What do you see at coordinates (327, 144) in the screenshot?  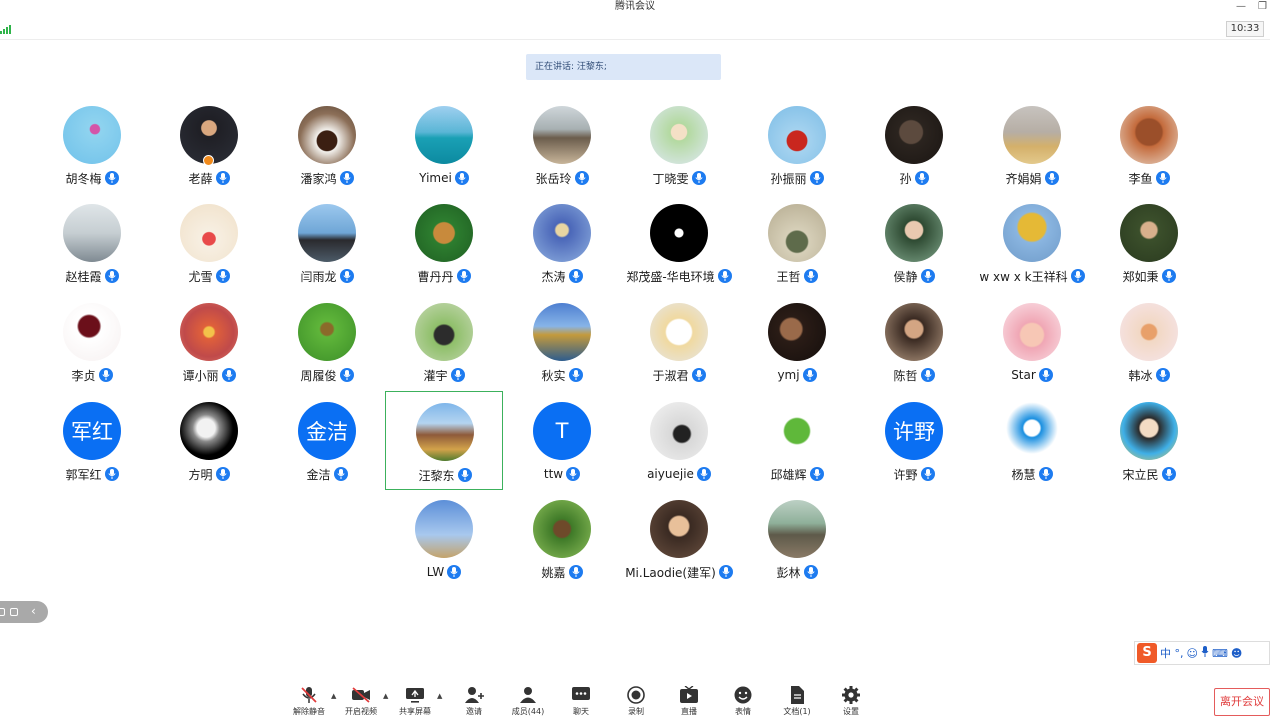 I see `participant-tile: 潘家鸿` at bounding box center [327, 144].